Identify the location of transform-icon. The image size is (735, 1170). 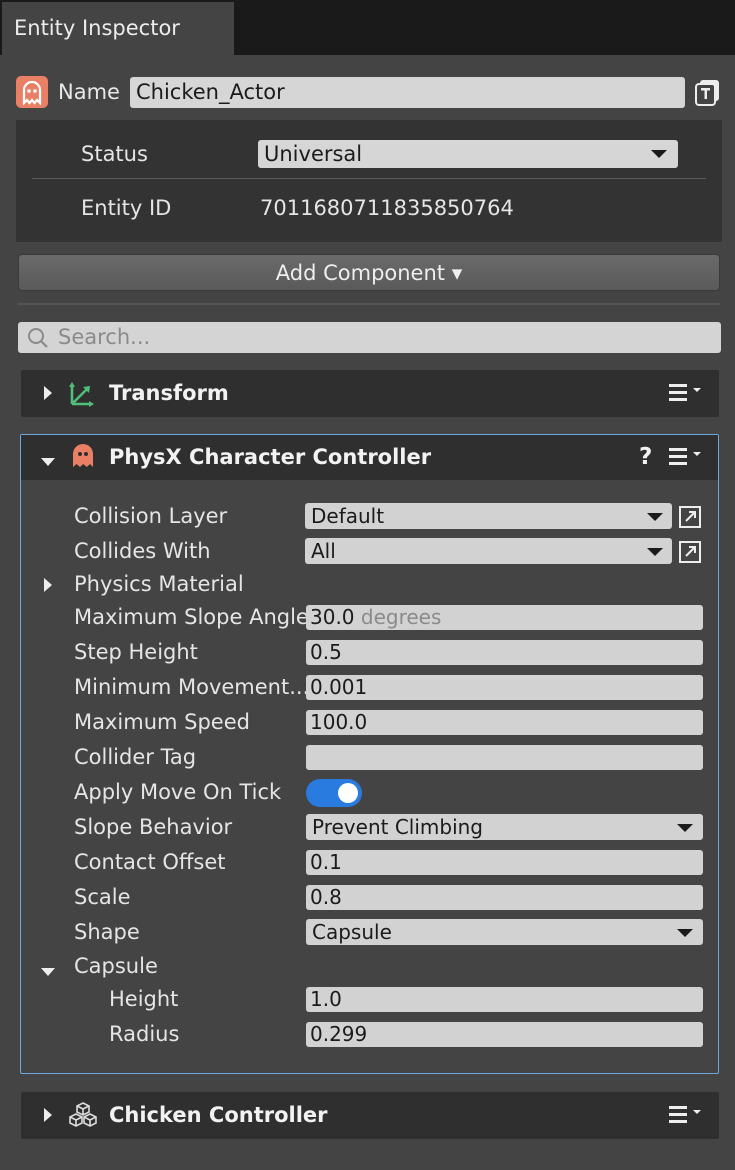
(83, 395).